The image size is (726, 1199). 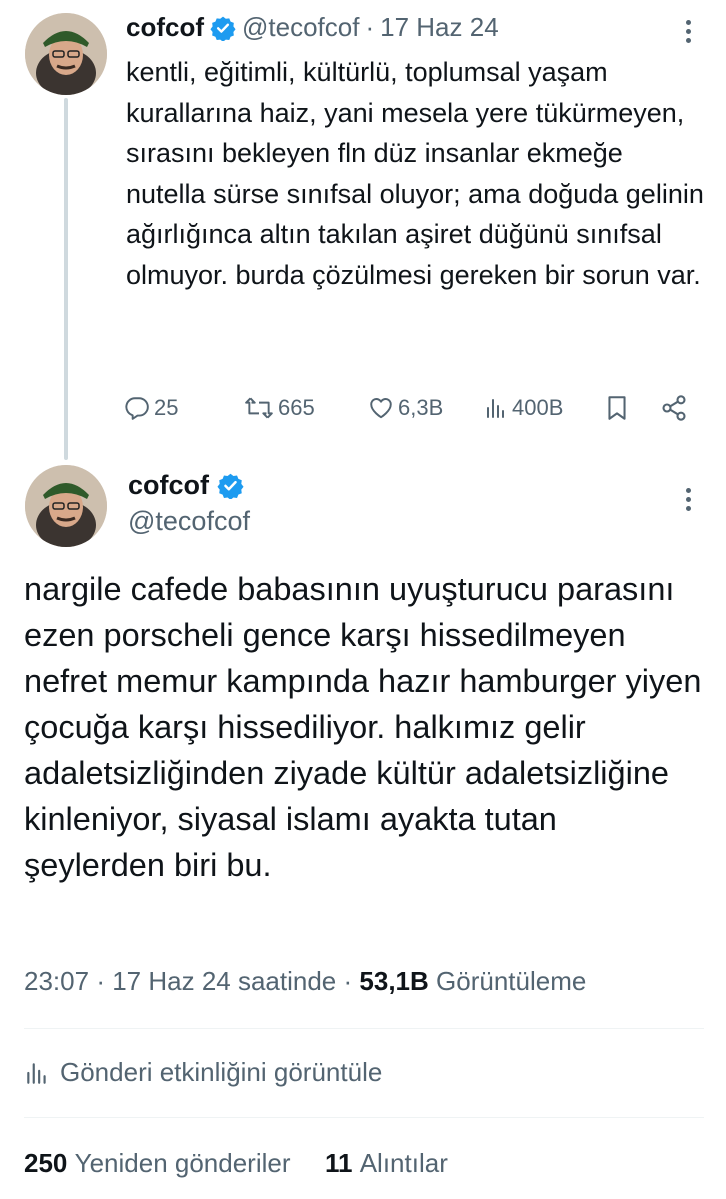 I want to click on bookmark-icon, so click(x=617, y=408).